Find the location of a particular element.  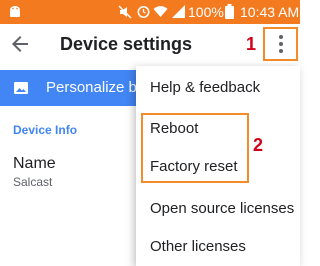

battery-icon is located at coordinates (229, 11).